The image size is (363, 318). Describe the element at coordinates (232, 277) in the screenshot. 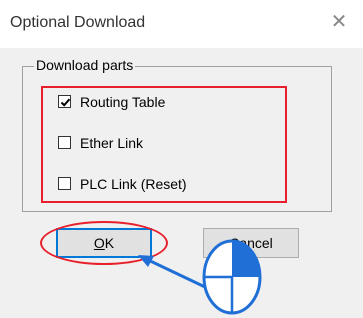

I see `mouse-click-icon` at that location.